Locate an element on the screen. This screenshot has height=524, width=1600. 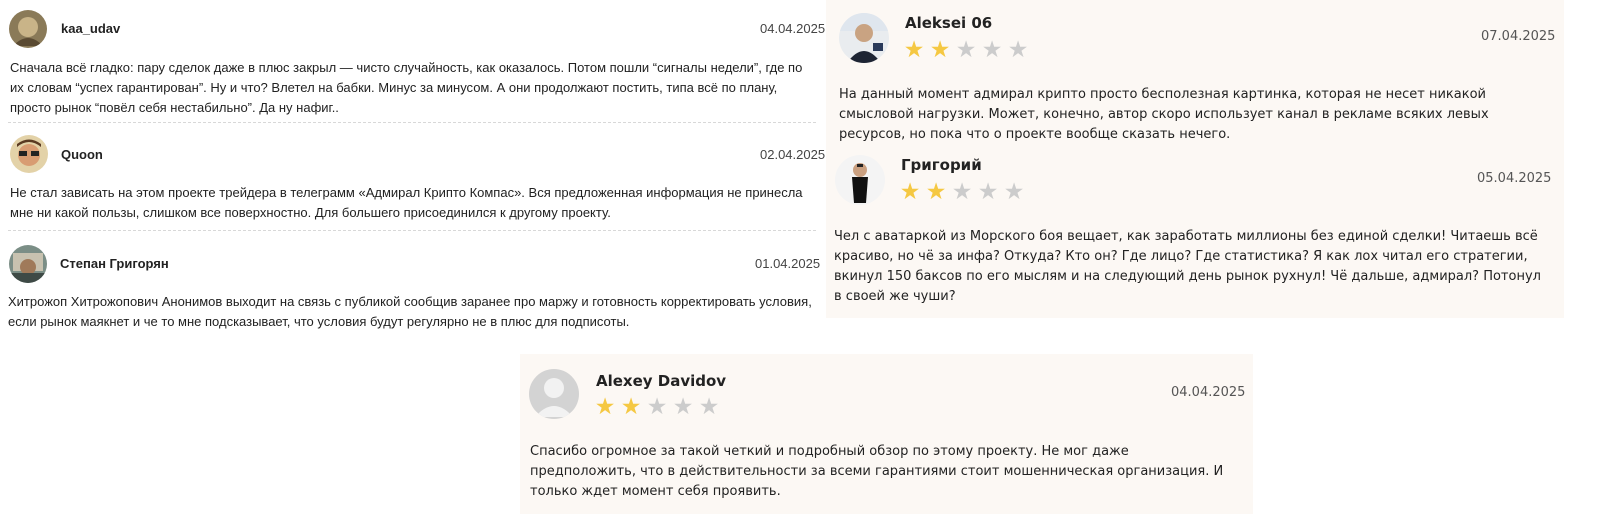
reviewer-name: Григорий is located at coordinates (941, 165).